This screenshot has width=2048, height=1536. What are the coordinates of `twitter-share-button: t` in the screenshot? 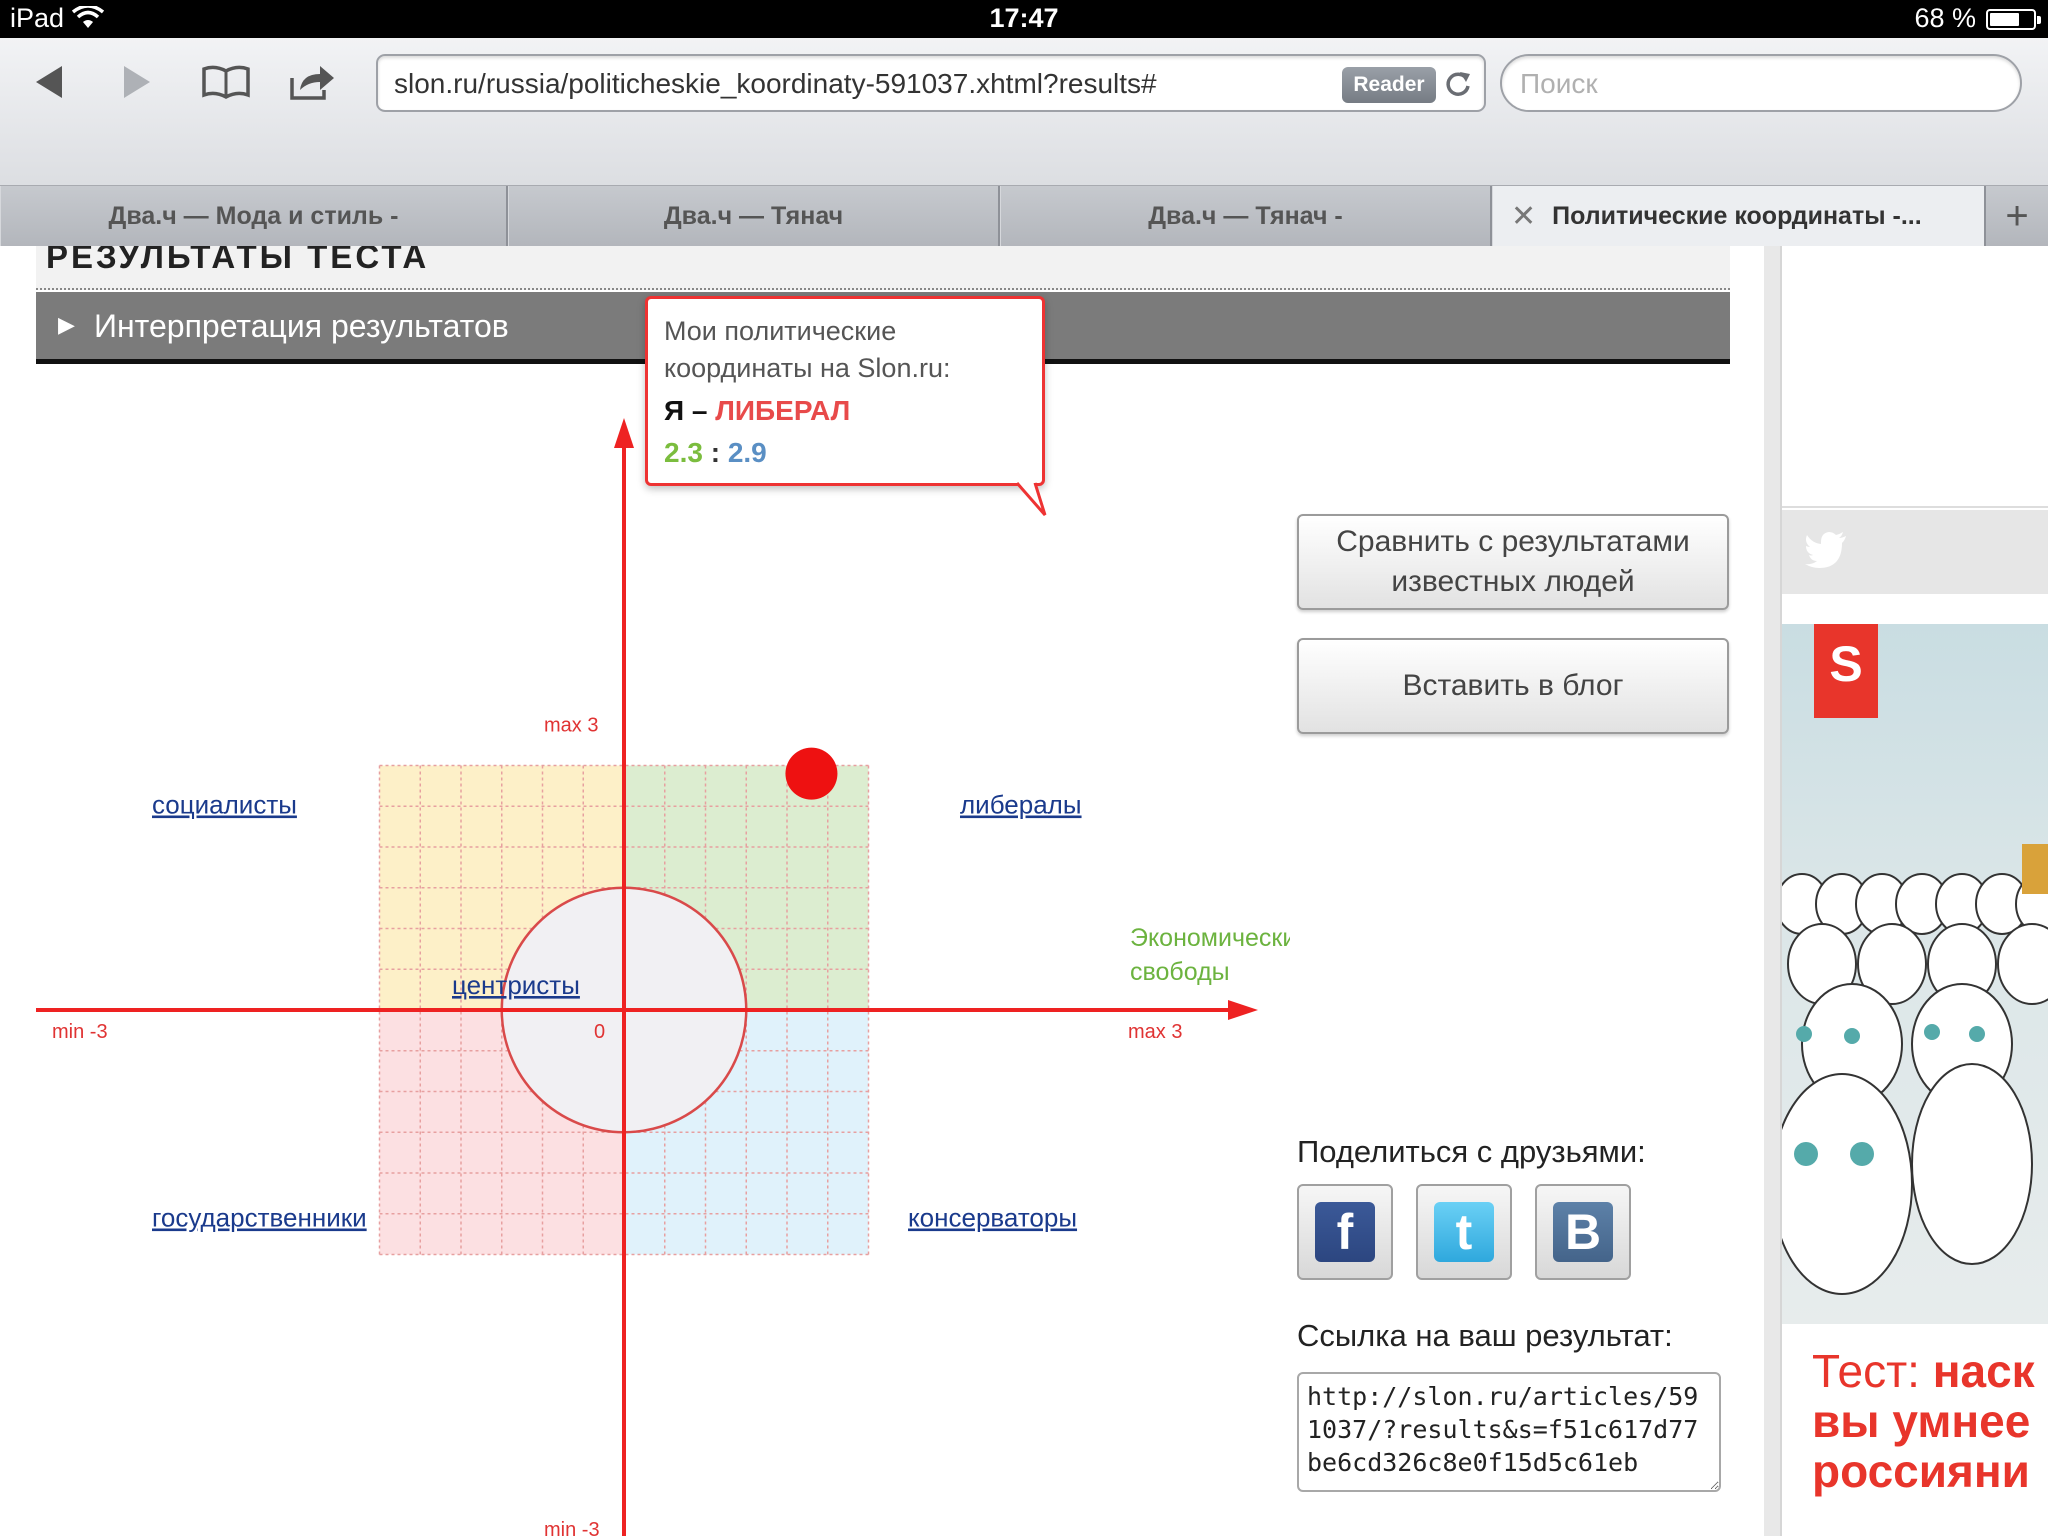 It's located at (1464, 1232).